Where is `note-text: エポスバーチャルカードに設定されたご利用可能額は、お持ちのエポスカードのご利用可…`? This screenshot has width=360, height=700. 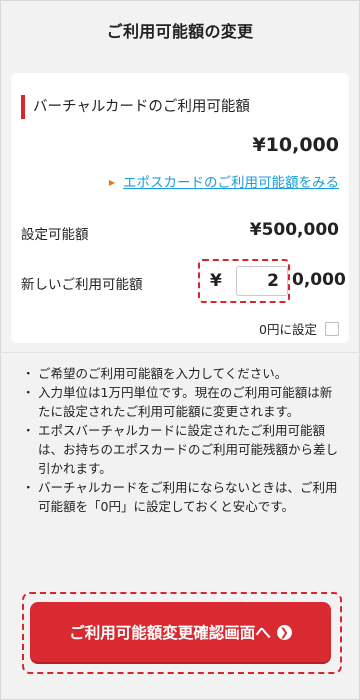
note-text: エポスバーチャルカードに設定されたご利用可能額は、お持ちのエポスカードのご利用可… is located at coordinates (188, 449).